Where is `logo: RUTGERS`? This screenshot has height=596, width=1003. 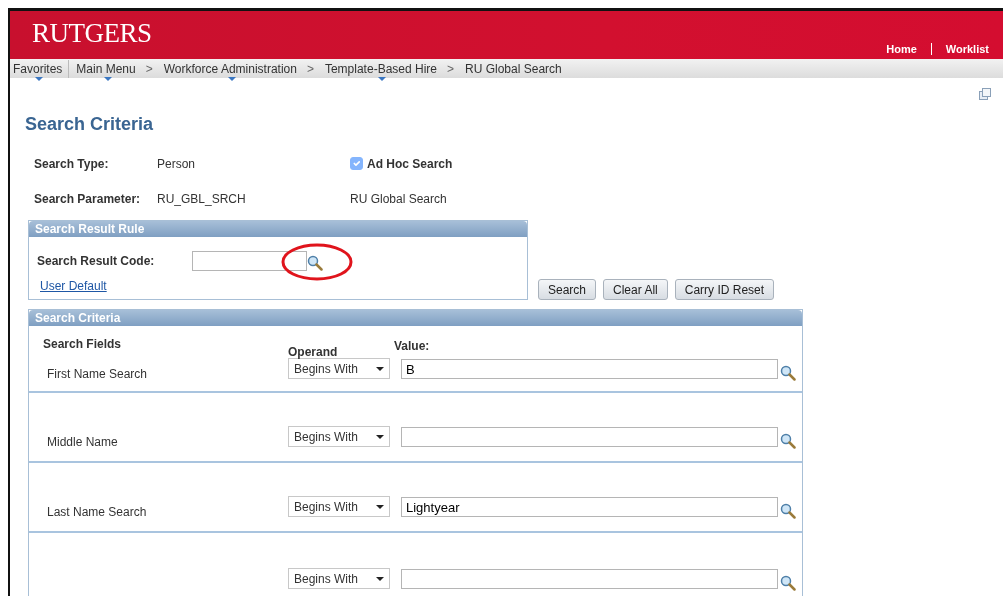
logo: RUTGERS is located at coordinates (92, 33).